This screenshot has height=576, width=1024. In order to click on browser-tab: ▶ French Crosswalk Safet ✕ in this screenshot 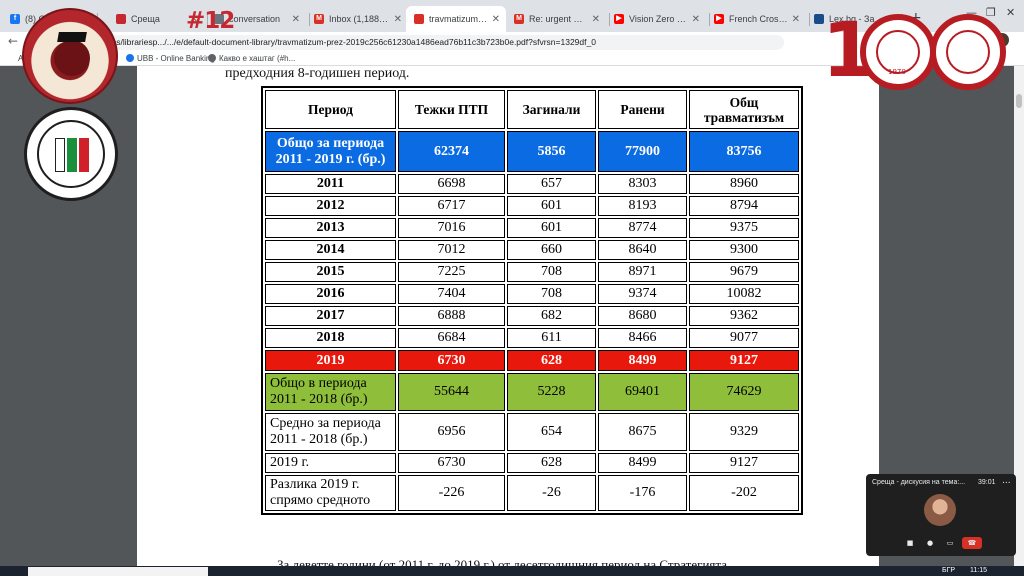, I will do `click(756, 19)`.